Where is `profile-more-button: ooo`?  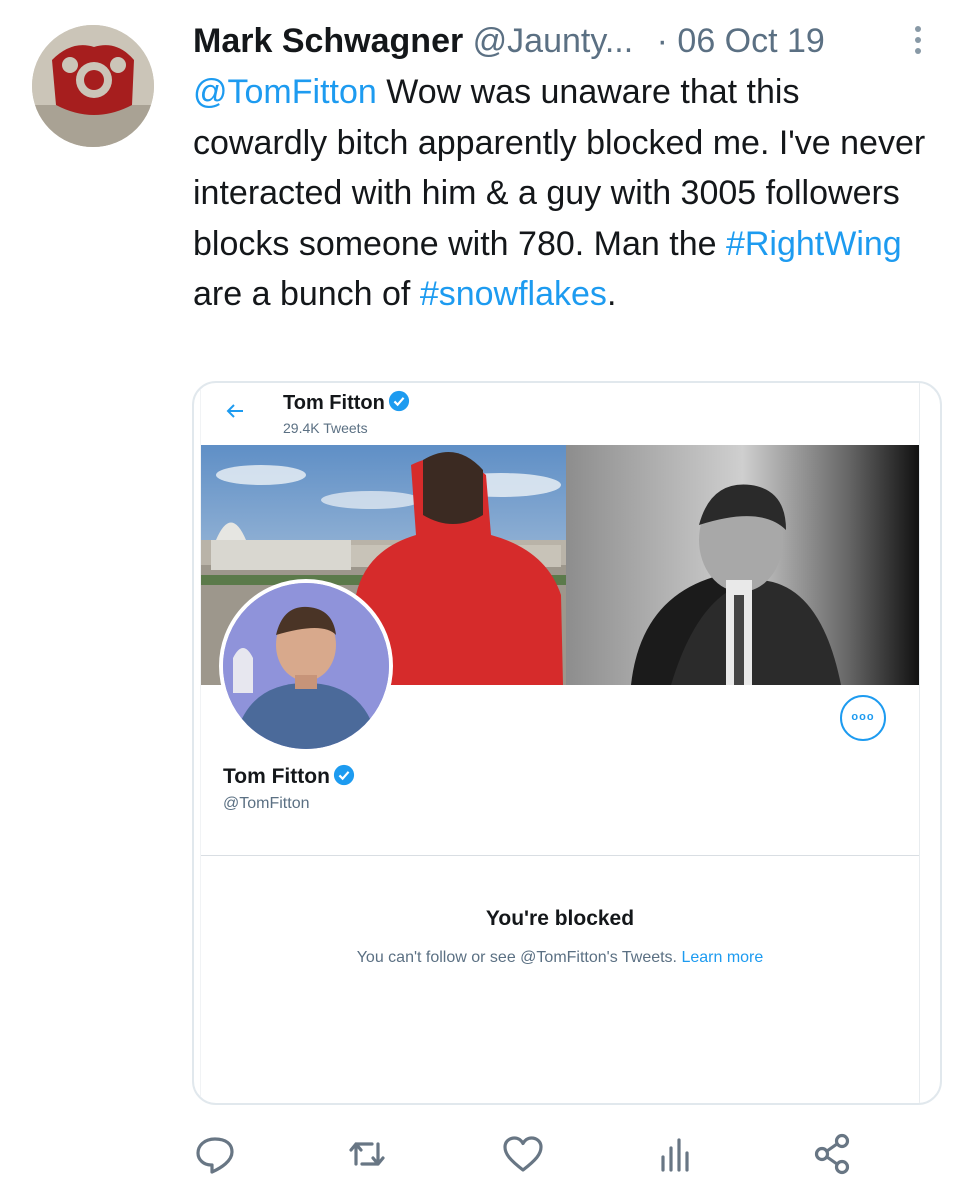 profile-more-button: ooo is located at coordinates (863, 718).